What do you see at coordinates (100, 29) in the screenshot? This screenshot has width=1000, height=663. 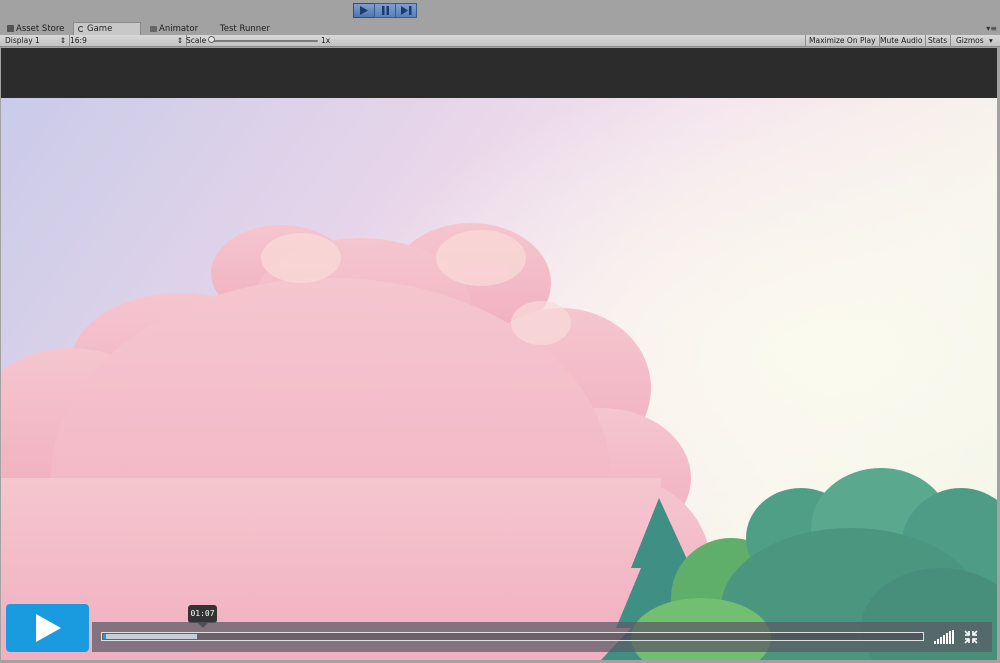 I see `tab-label: Game` at bounding box center [100, 29].